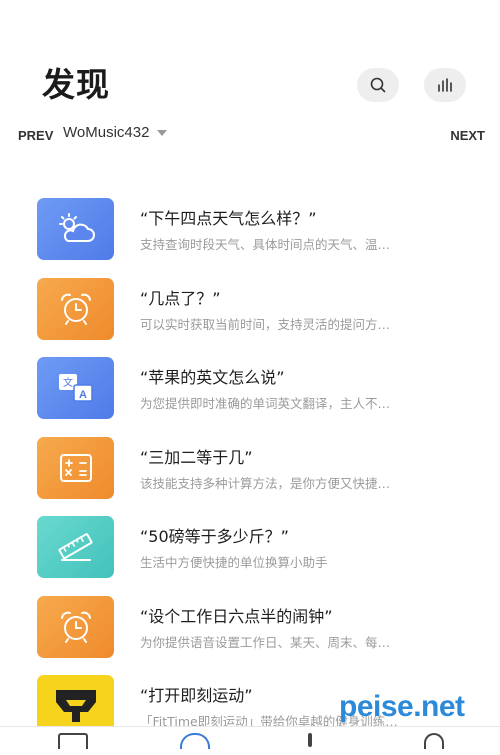 The width and height of the screenshot is (500, 755). I want to click on item-title: “几点了？”, so click(180, 298).